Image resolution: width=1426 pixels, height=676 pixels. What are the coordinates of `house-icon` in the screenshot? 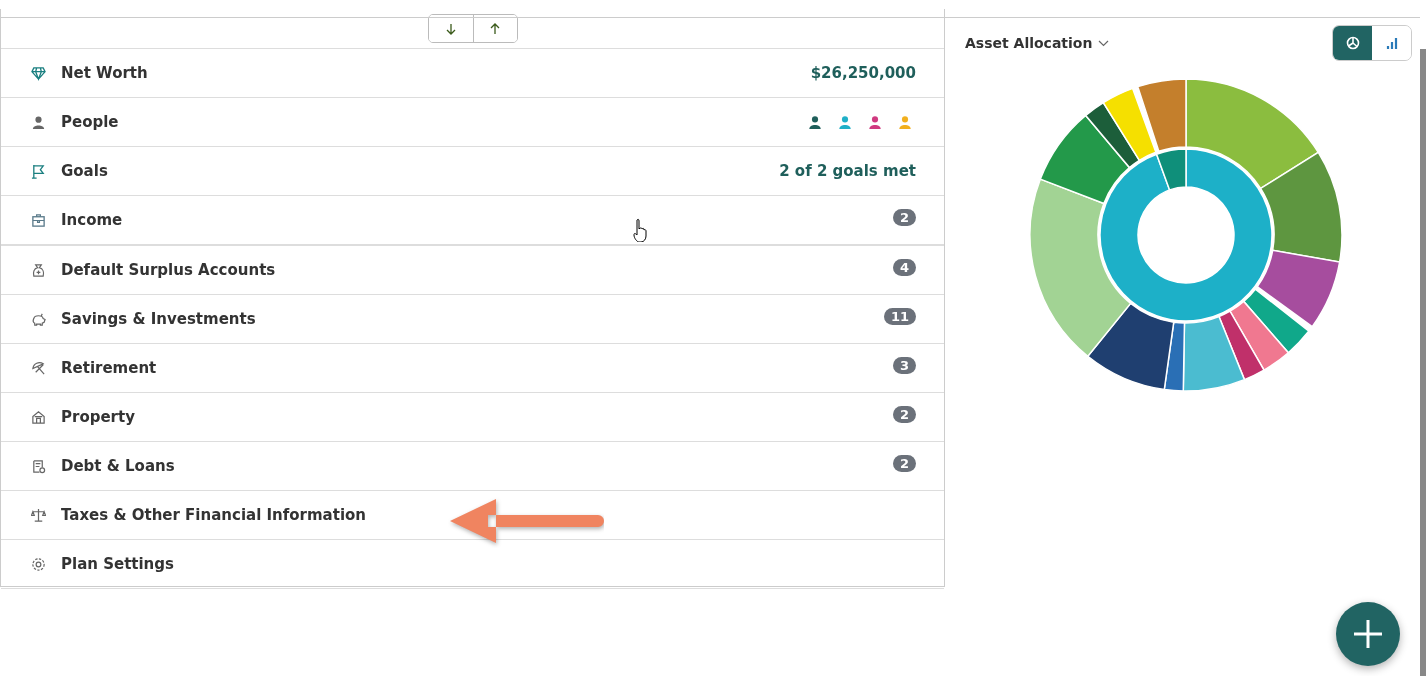 It's located at (38, 417).